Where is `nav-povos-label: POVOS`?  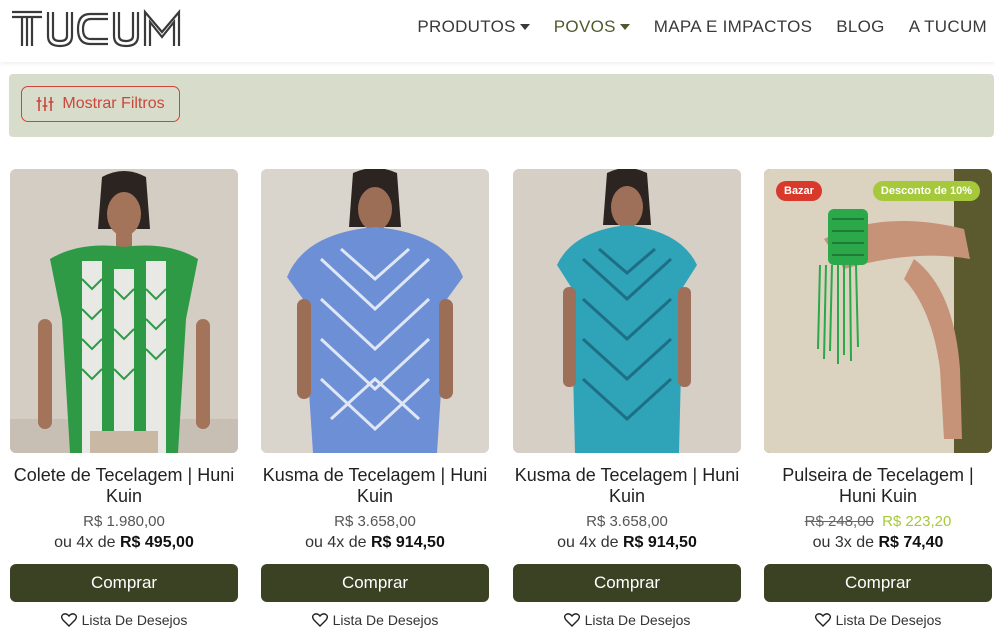
nav-povos-label: POVOS is located at coordinates (584, 26).